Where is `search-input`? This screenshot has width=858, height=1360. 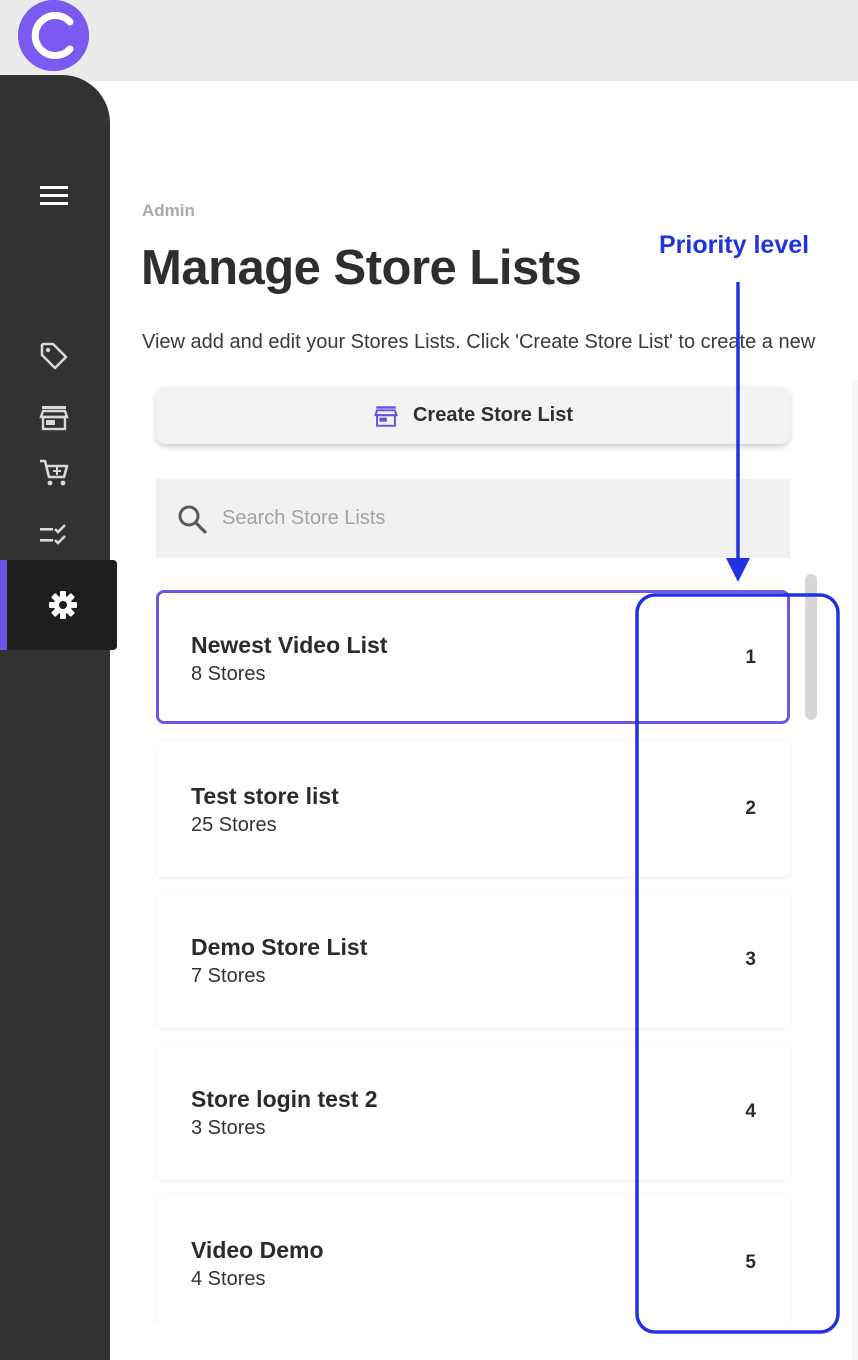 search-input is located at coordinates (492, 518).